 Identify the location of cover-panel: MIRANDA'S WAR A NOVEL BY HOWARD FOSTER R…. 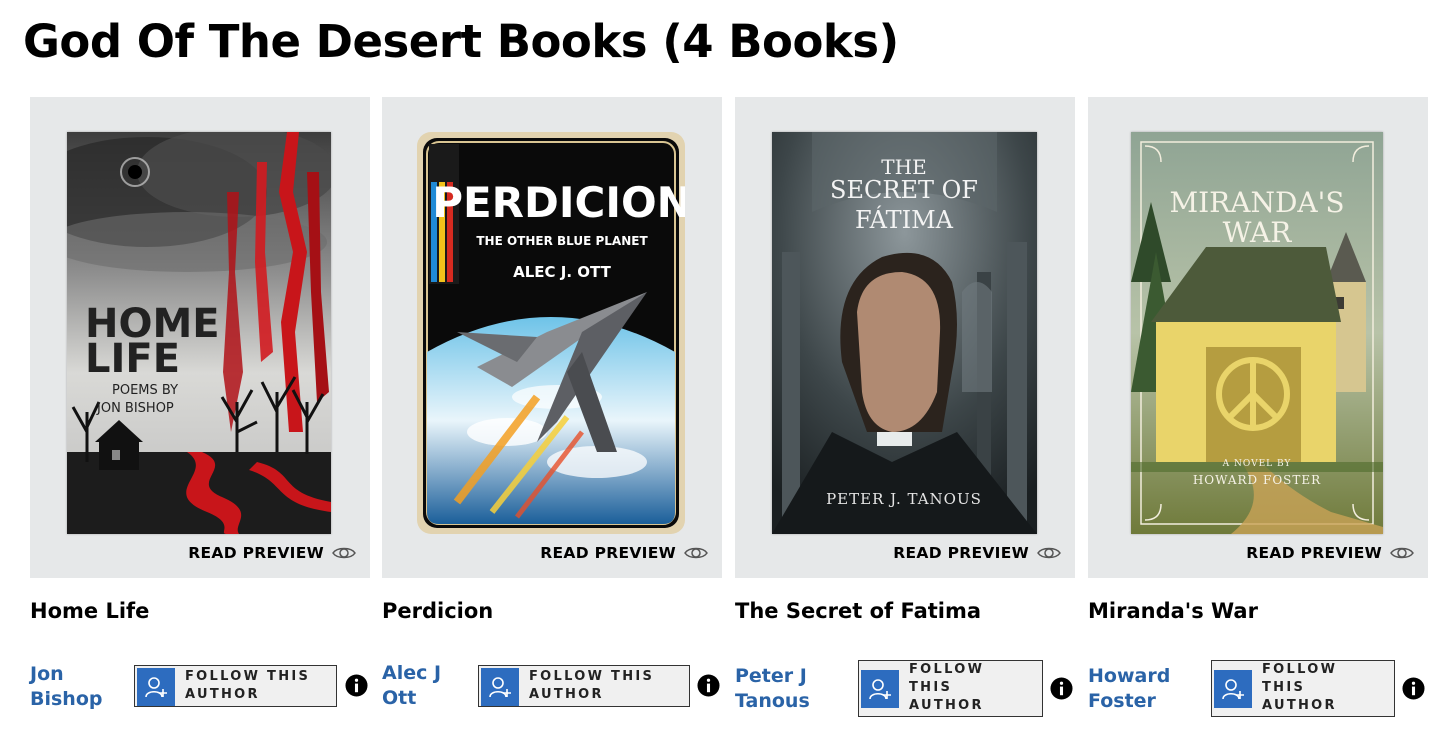
(1258, 337).